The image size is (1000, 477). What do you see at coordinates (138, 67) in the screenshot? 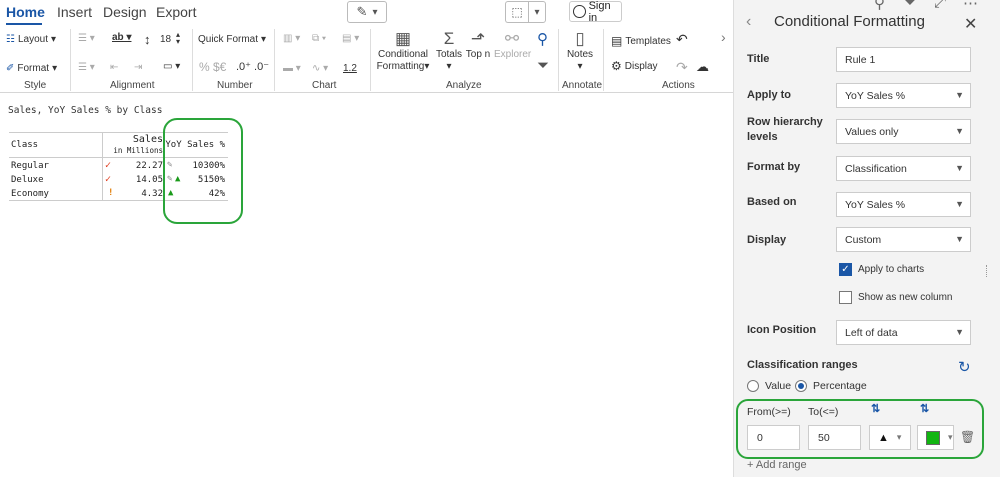
I see `indent-icon: ⇥` at bounding box center [138, 67].